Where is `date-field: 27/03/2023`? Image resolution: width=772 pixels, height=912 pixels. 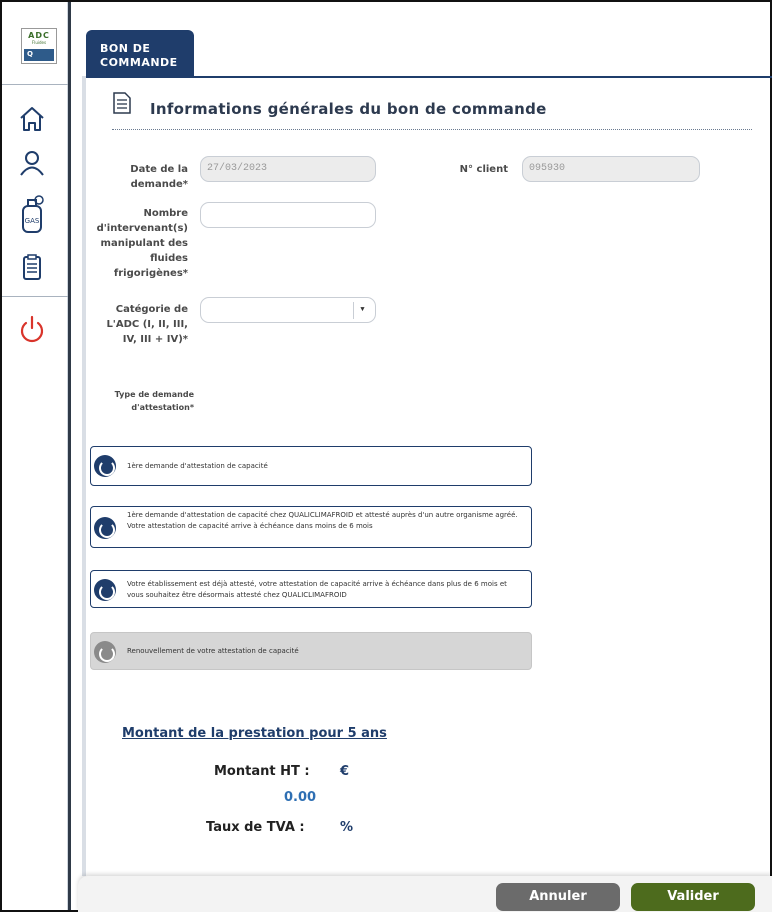
date-field: 27/03/2023 is located at coordinates (288, 169).